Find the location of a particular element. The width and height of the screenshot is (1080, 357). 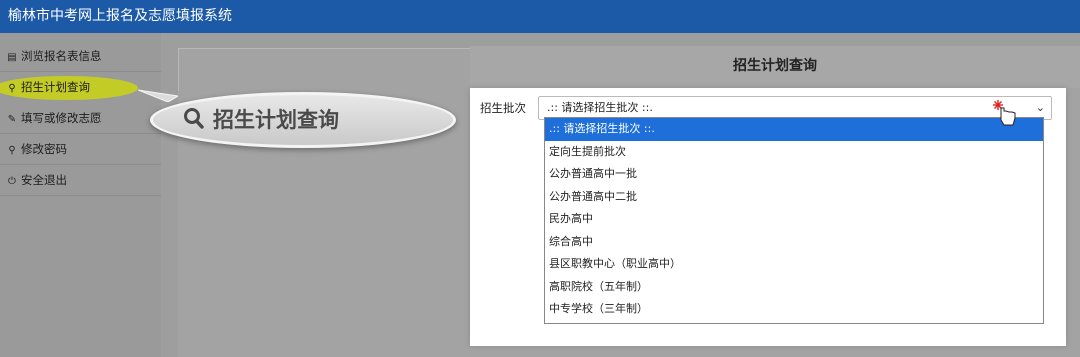

batch-option: 高职院校（五年制） is located at coordinates (794, 287).